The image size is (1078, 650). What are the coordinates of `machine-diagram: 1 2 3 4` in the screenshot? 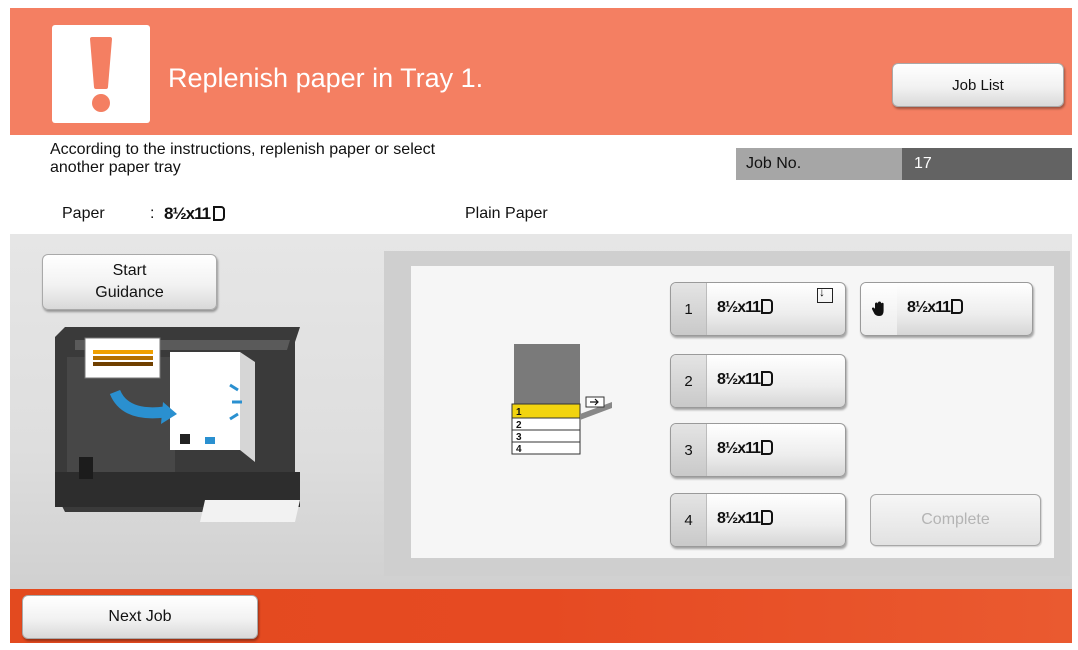 It's located at (559, 411).